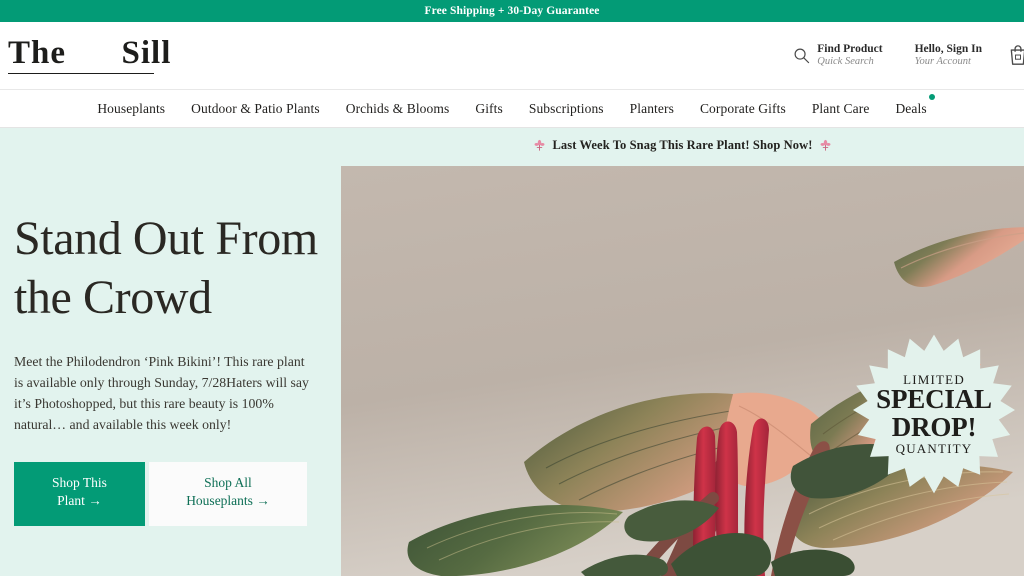  What do you see at coordinates (934, 427) in the screenshot?
I see `badge-line-drop: DROP!` at bounding box center [934, 427].